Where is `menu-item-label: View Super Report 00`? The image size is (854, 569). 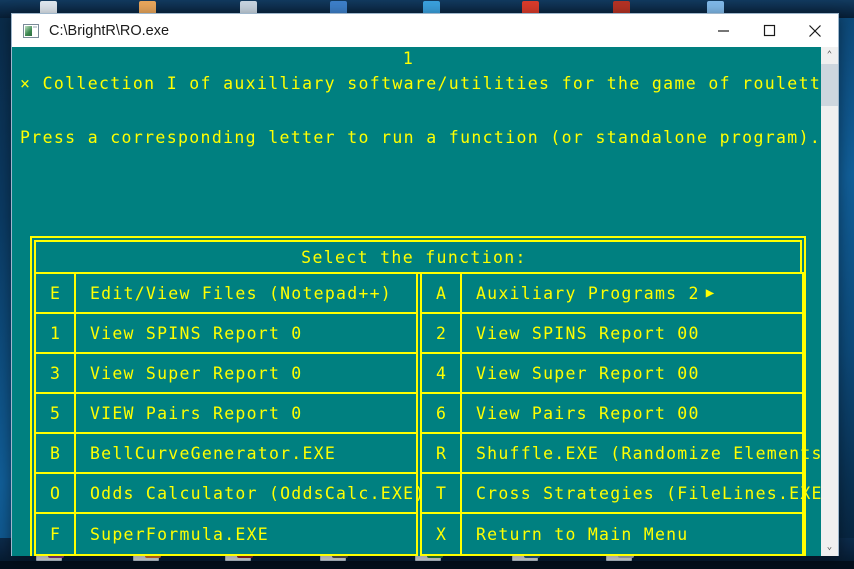
menu-item-label: View Super Report 00 is located at coordinates (632, 373).